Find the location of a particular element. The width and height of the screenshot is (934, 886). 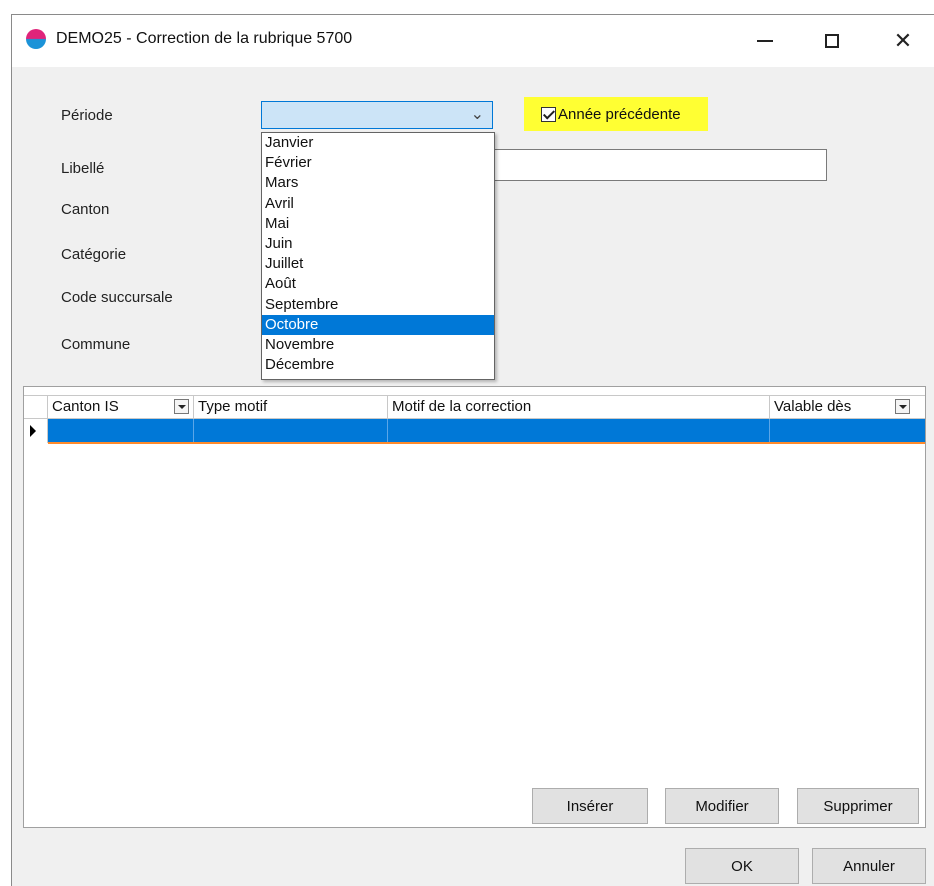

column-header-motif-correction: Motif de la correction is located at coordinates (579, 407).